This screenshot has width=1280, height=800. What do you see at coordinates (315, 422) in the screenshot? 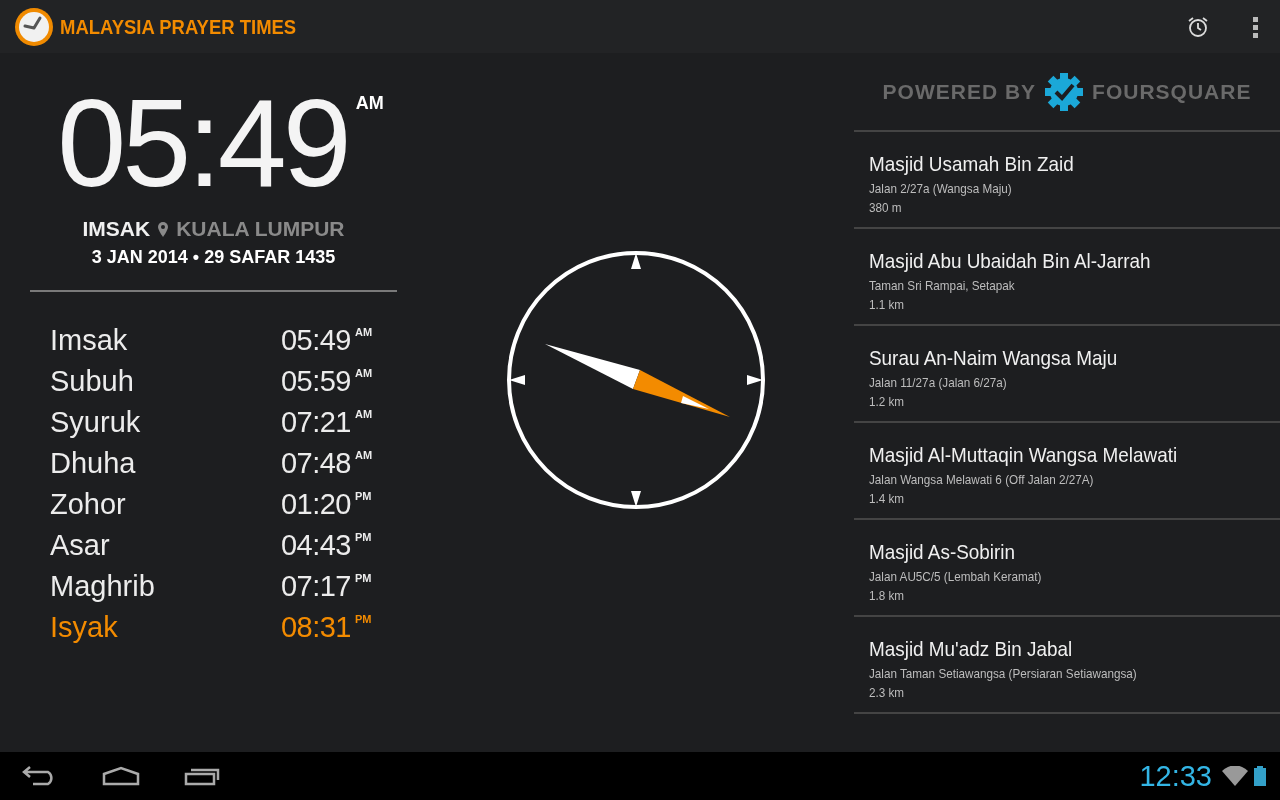
I see `prayer-time: 07:21` at bounding box center [315, 422].